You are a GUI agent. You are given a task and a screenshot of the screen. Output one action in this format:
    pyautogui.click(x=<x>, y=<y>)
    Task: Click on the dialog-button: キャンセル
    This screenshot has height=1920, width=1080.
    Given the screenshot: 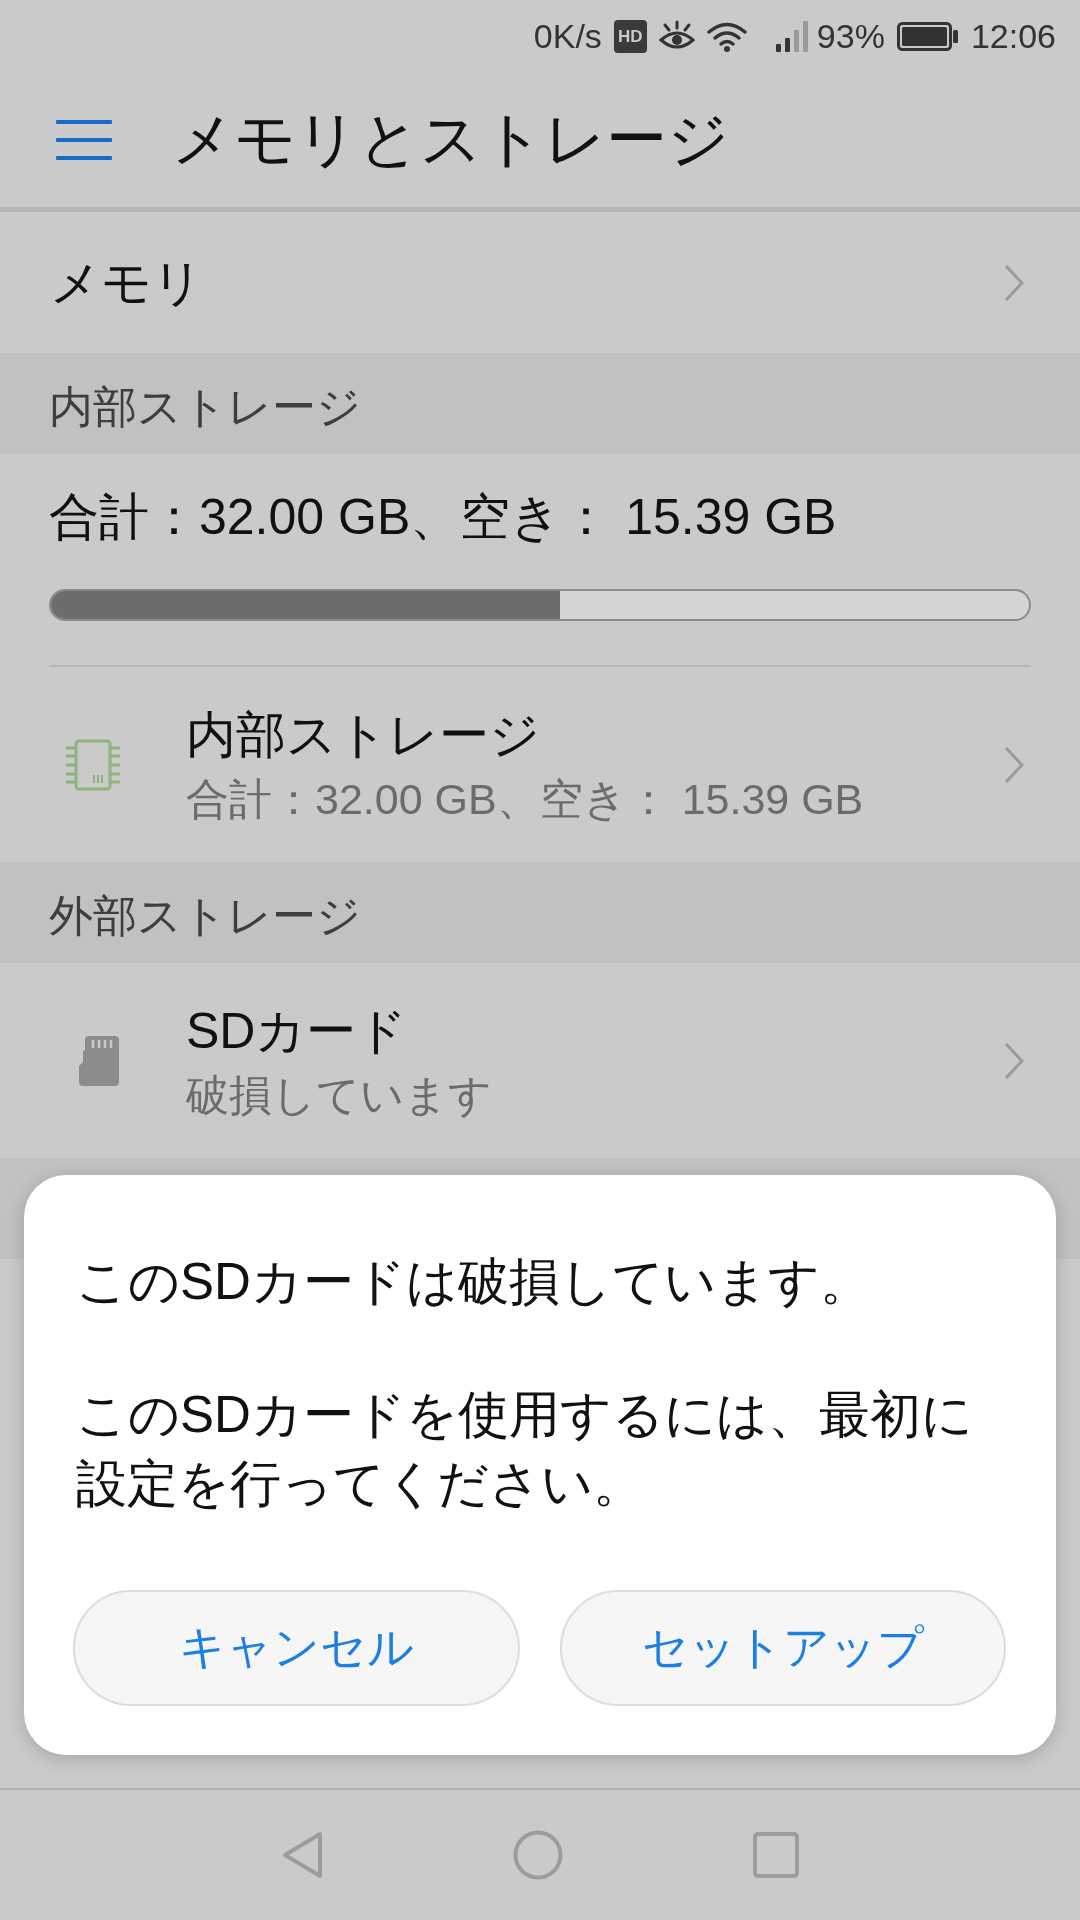 What is the action you would take?
    pyautogui.click(x=296, y=1648)
    